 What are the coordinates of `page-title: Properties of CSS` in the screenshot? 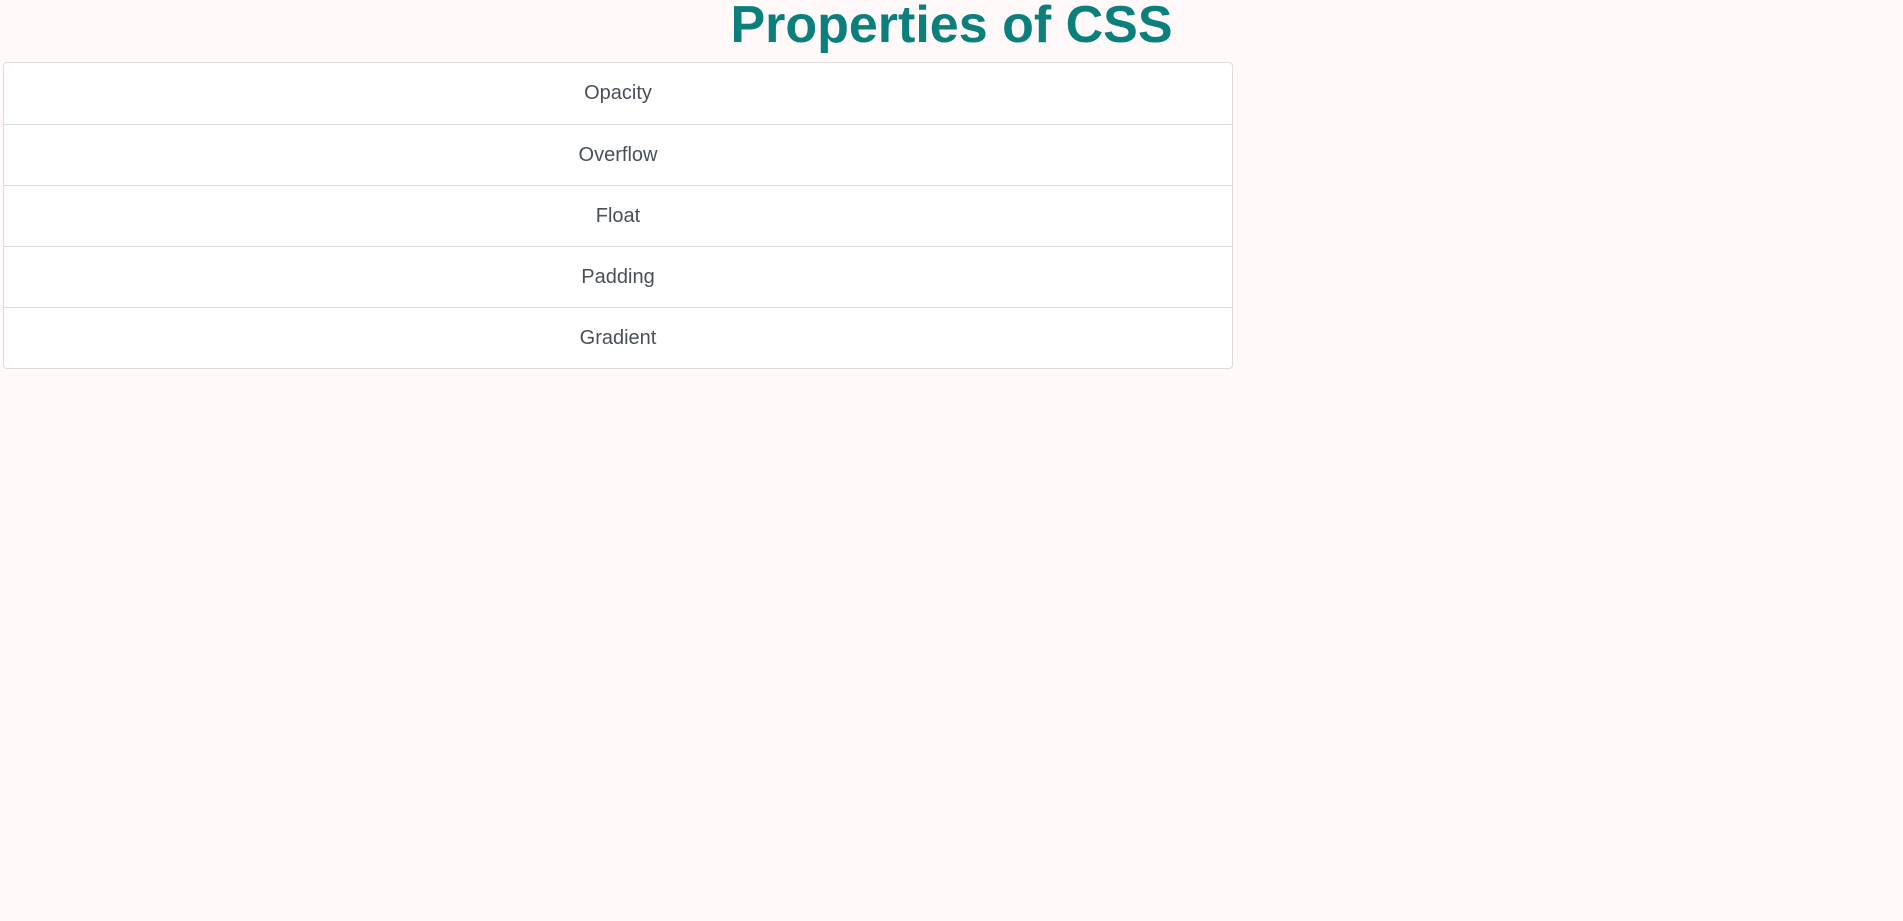 It's located at (951, 27).